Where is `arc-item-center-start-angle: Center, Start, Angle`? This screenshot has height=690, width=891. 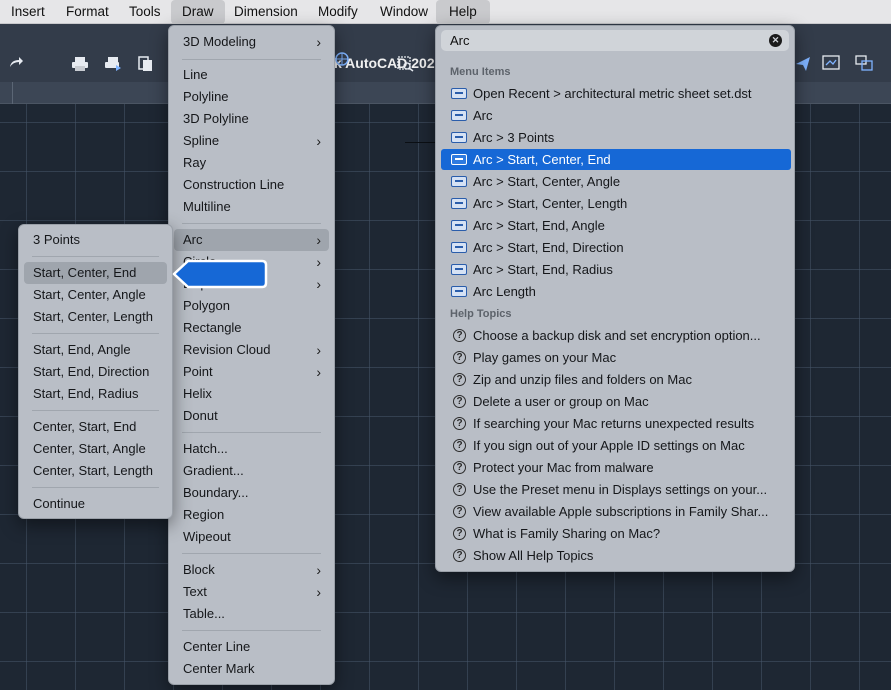 arc-item-center-start-angle: Center, Start, Angle is located at coordinates (95, 449).